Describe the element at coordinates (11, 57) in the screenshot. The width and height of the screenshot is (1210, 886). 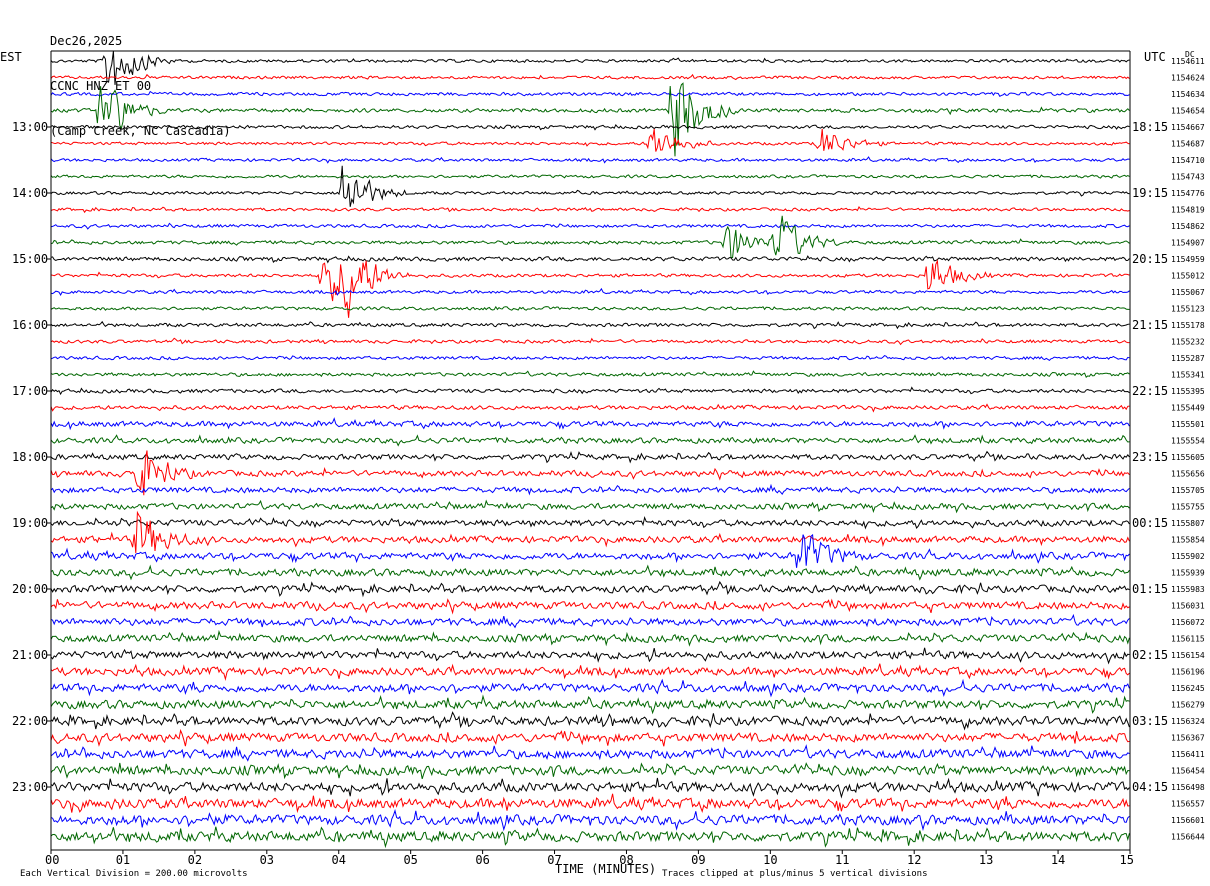
I see `left-timezone-label: EST` at that location.